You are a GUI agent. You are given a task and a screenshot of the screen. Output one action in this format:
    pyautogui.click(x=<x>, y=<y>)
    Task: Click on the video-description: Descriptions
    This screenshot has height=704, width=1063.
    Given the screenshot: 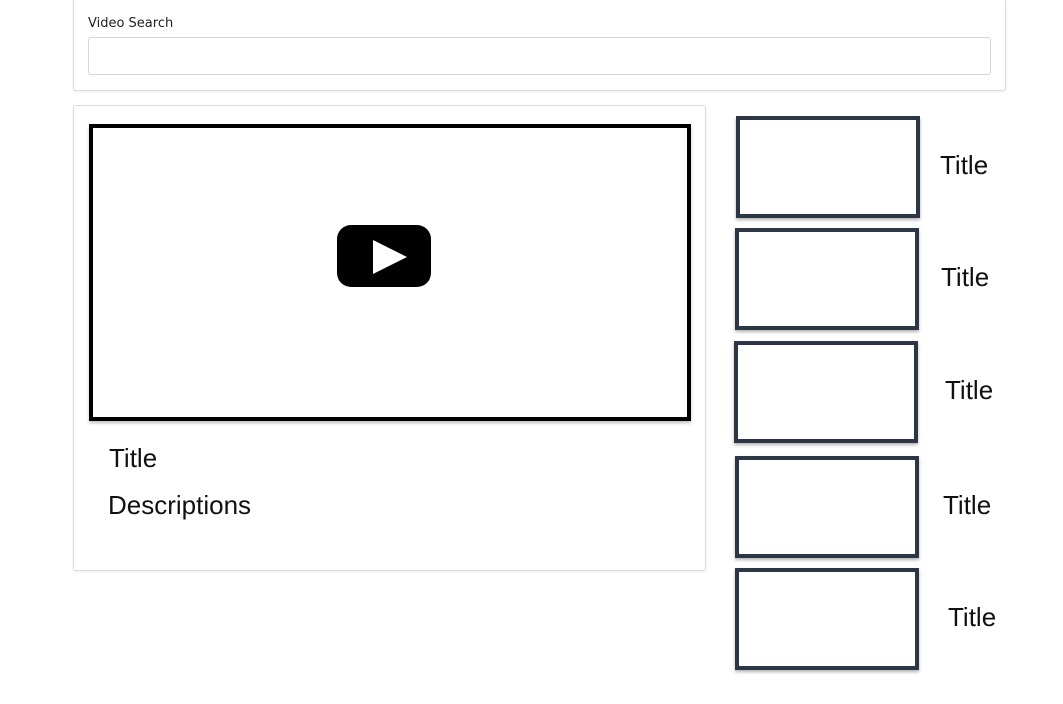 What is the action you would take?
    pyautogui.click(x=180, y=505)
    